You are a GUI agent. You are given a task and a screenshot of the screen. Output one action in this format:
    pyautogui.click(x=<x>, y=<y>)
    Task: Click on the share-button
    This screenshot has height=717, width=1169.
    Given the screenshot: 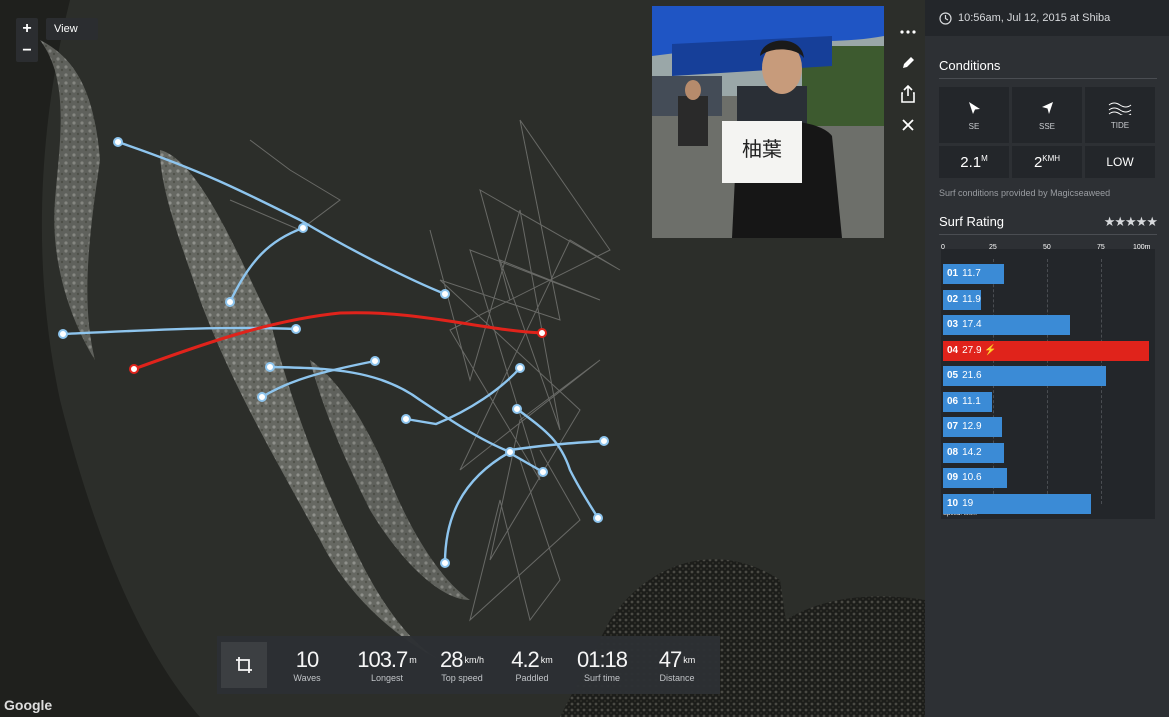 What is the action you would take?
    pyautogui.click(x=908, y=93)
    